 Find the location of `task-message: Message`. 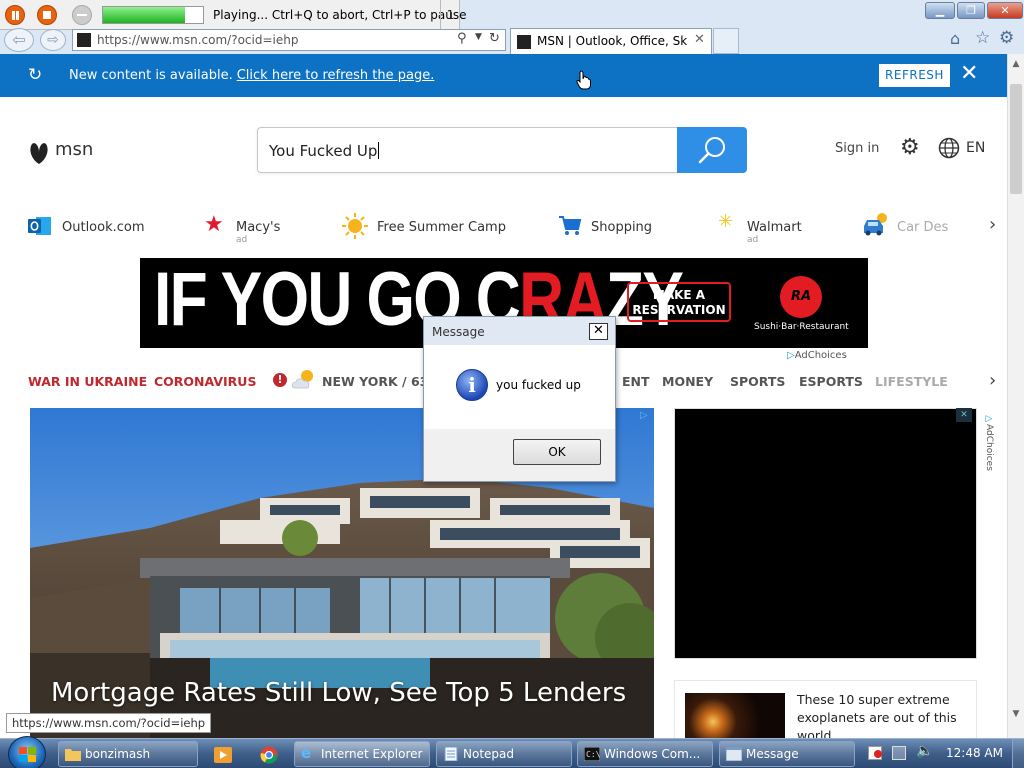

task-message: Message is located at coordinates (787, 754).